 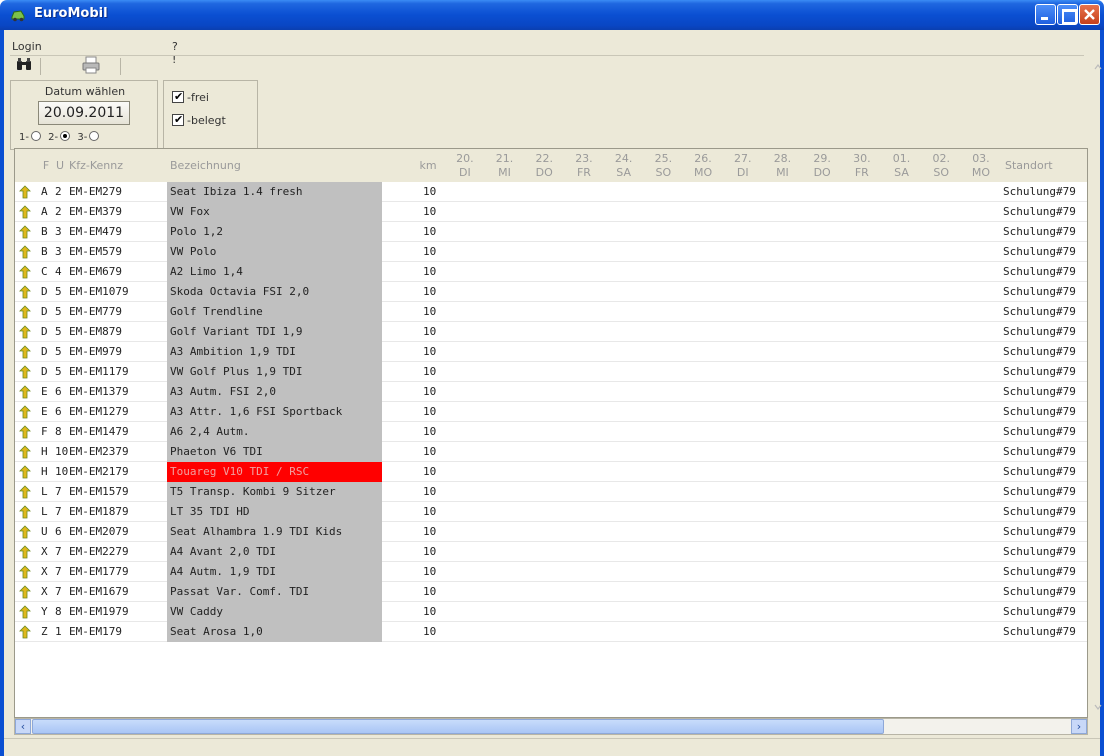 What do you see at coordinates (551, 392) in the screenshot?
I see `table-row: E 6 EM-EM1379 A3 Autm. FSI 2,0 10 Schulung#79` at bounding box center [551, 392].